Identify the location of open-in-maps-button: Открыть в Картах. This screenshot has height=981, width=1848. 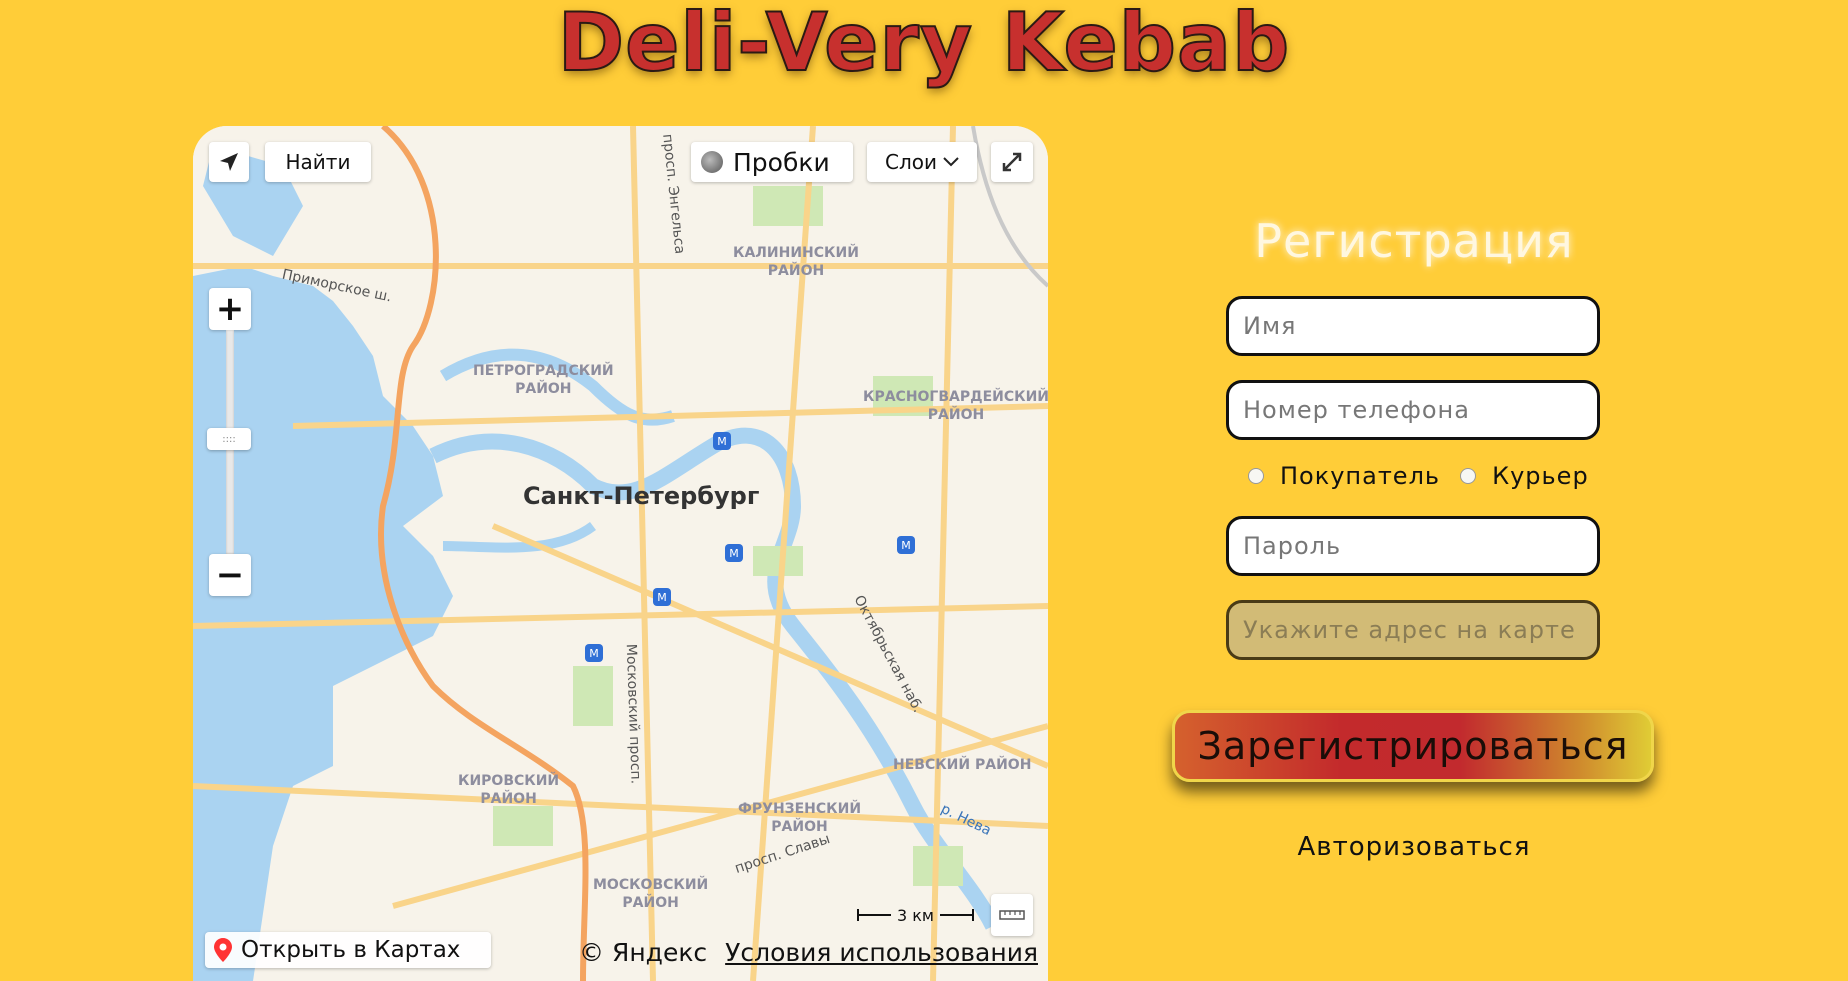
(348, 950).